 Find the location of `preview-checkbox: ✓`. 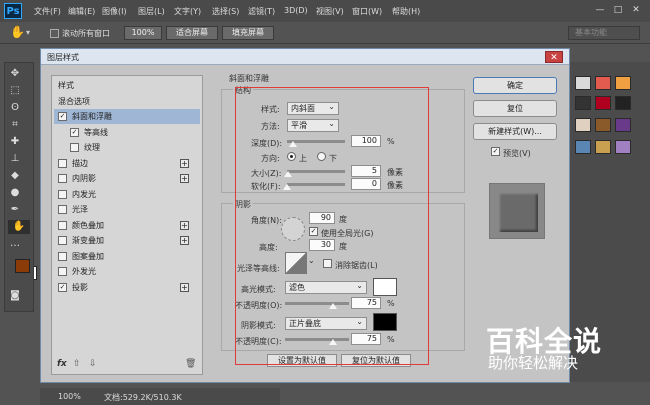

preview-checkbox: ✓ is located at coordinates (495, 151).